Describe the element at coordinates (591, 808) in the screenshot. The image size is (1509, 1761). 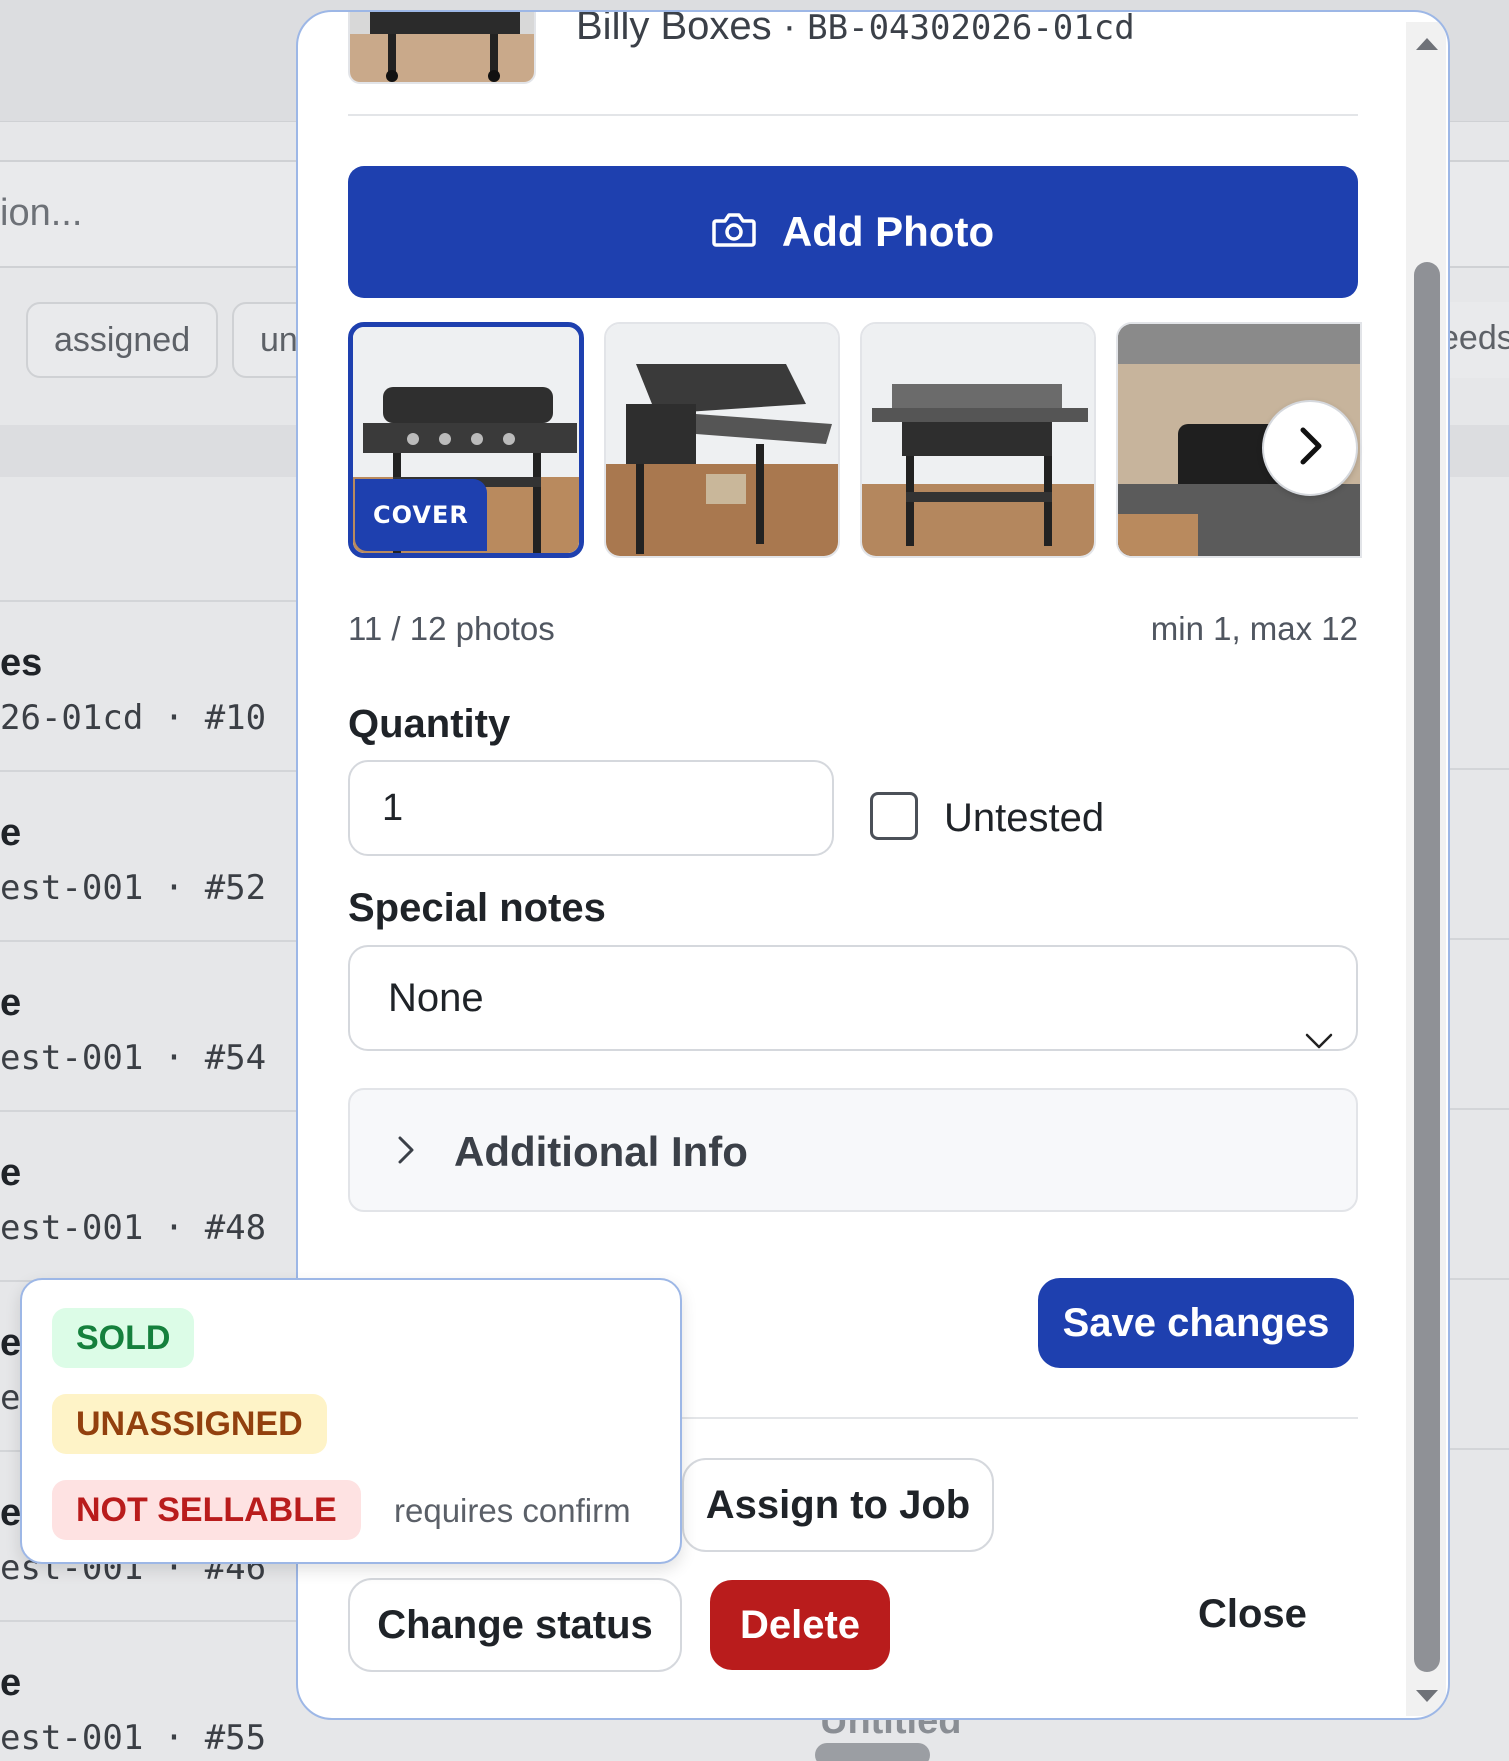
I see `quantity-input: 1` at that location.